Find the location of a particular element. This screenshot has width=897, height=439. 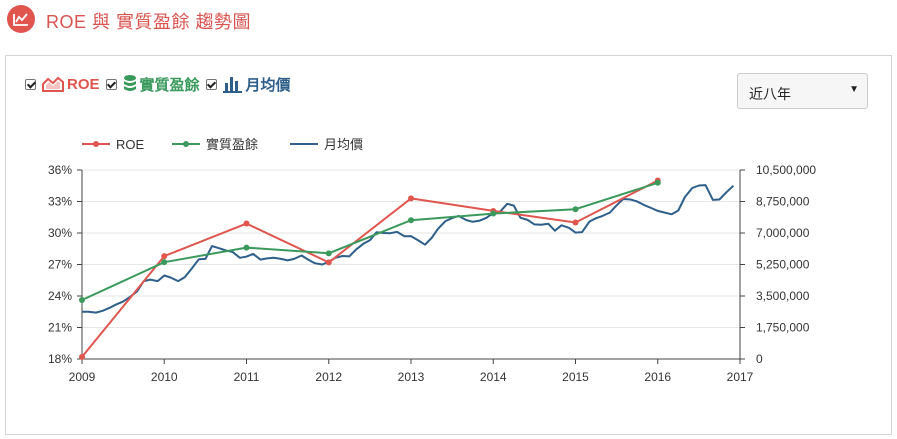

range-select: 近八年 ▼ is located at coordinates (802, 91).